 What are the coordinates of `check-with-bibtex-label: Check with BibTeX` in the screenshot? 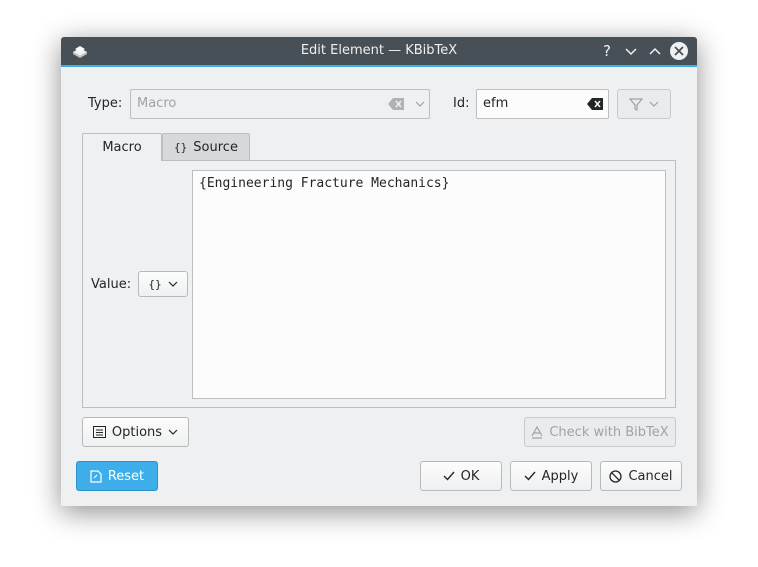 It's located at (609, 432).